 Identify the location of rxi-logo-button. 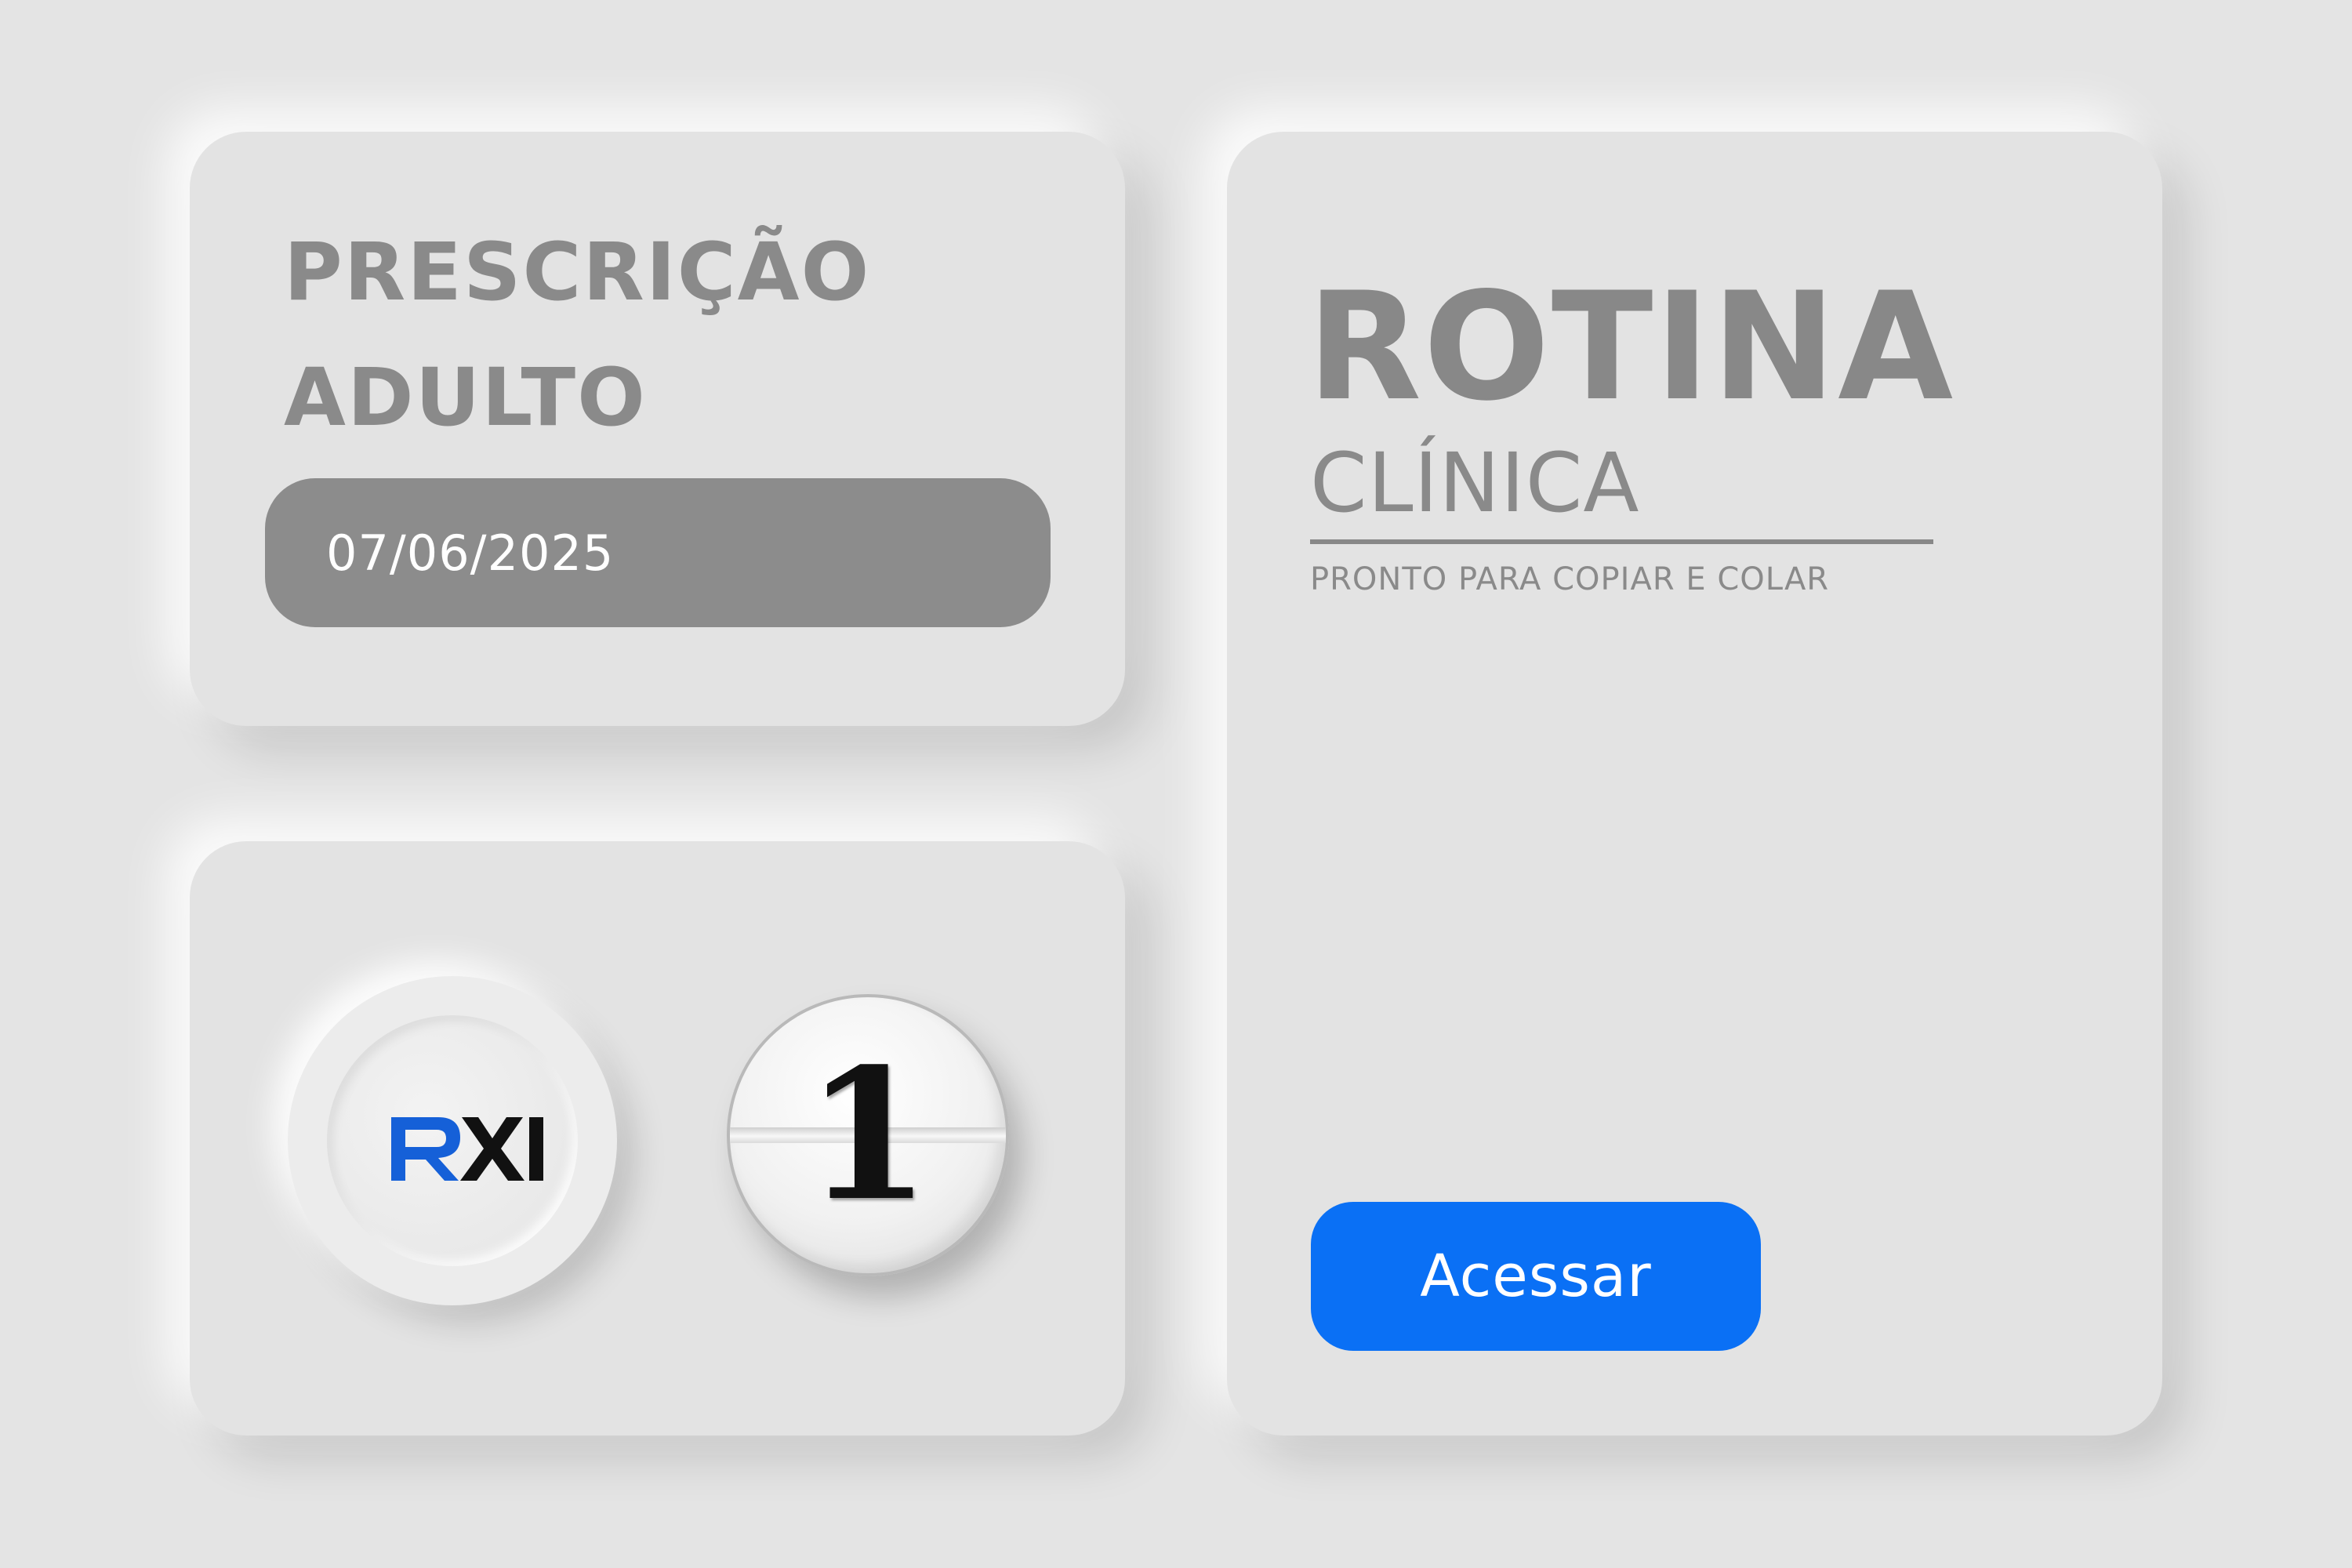
(453, 1140).